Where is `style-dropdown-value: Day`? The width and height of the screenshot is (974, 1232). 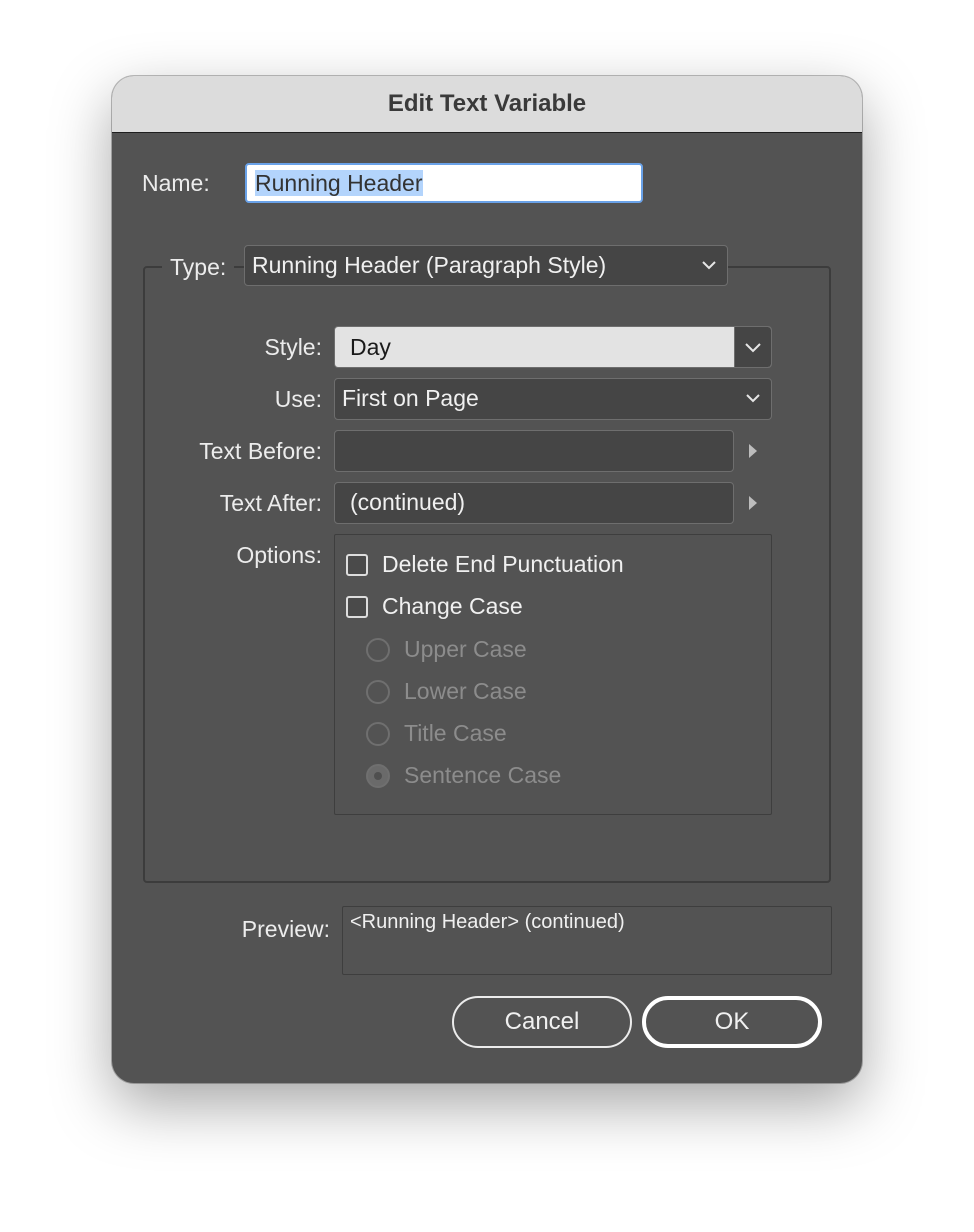 style-dropdown-value: Day is located at coordinates (370, 347).